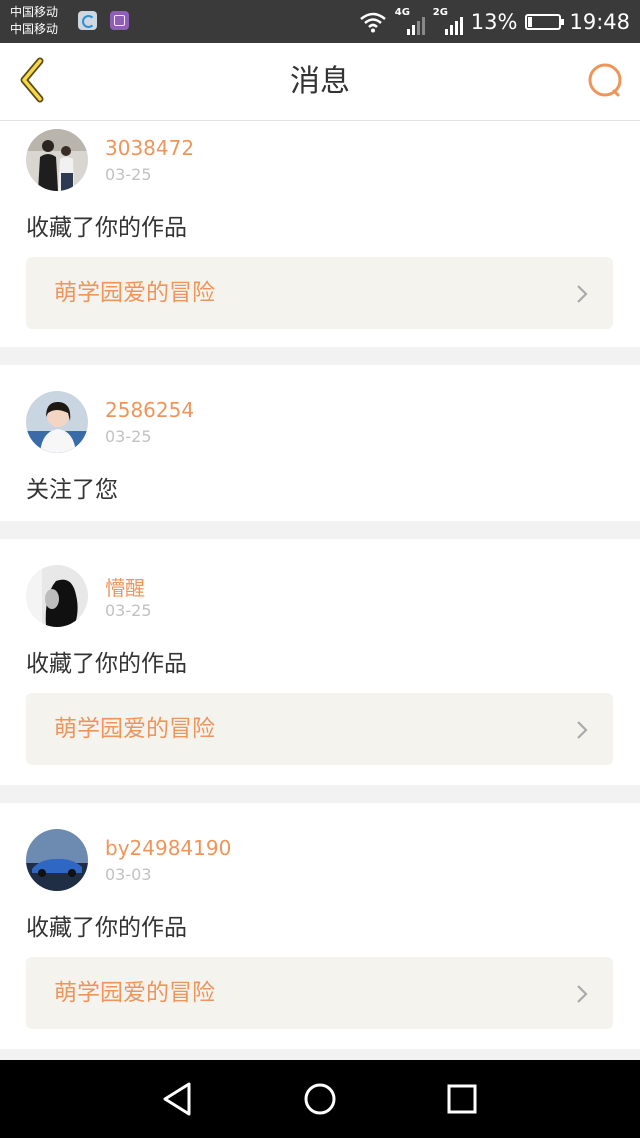 This screenshot has height=1138, width=640. I want to click on clock: 19:48, so click(599, 21).